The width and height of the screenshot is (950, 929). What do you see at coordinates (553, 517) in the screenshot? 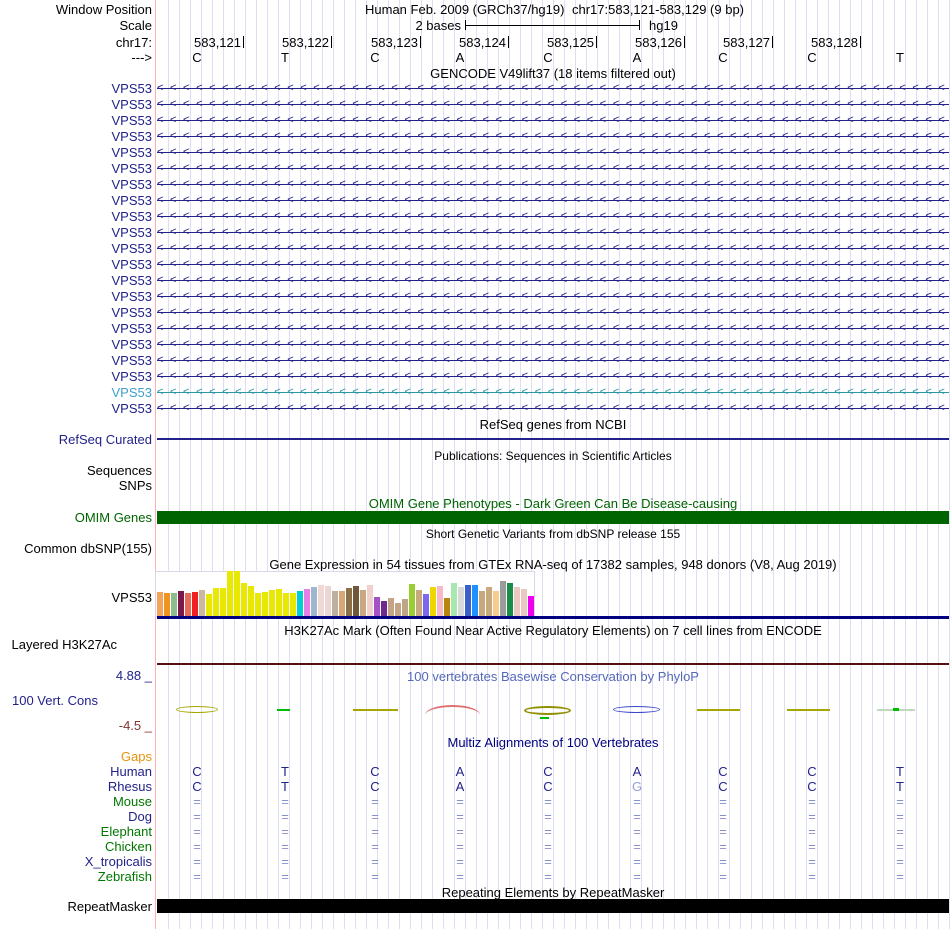
I see `omim-gene-bar` at bounding box center [553, 517].